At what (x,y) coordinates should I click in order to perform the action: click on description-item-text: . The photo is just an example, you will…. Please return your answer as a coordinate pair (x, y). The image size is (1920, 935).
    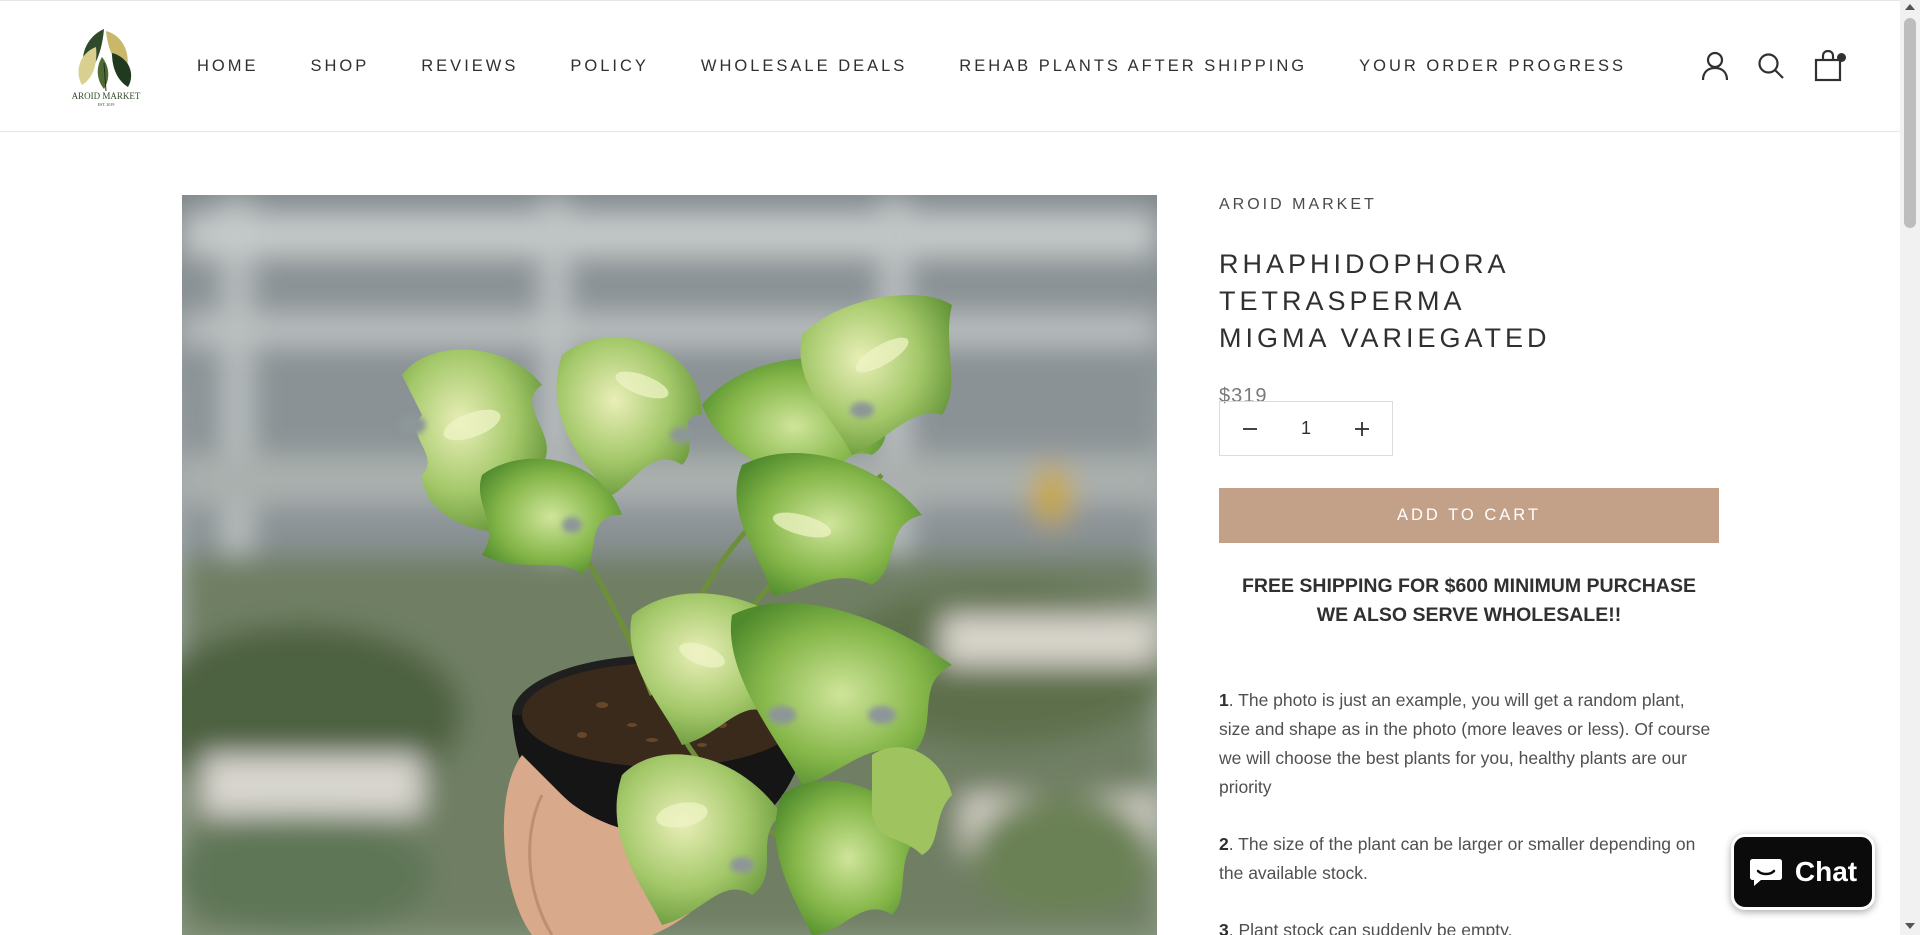
    Looking at the image, I should click on (1465, 743).